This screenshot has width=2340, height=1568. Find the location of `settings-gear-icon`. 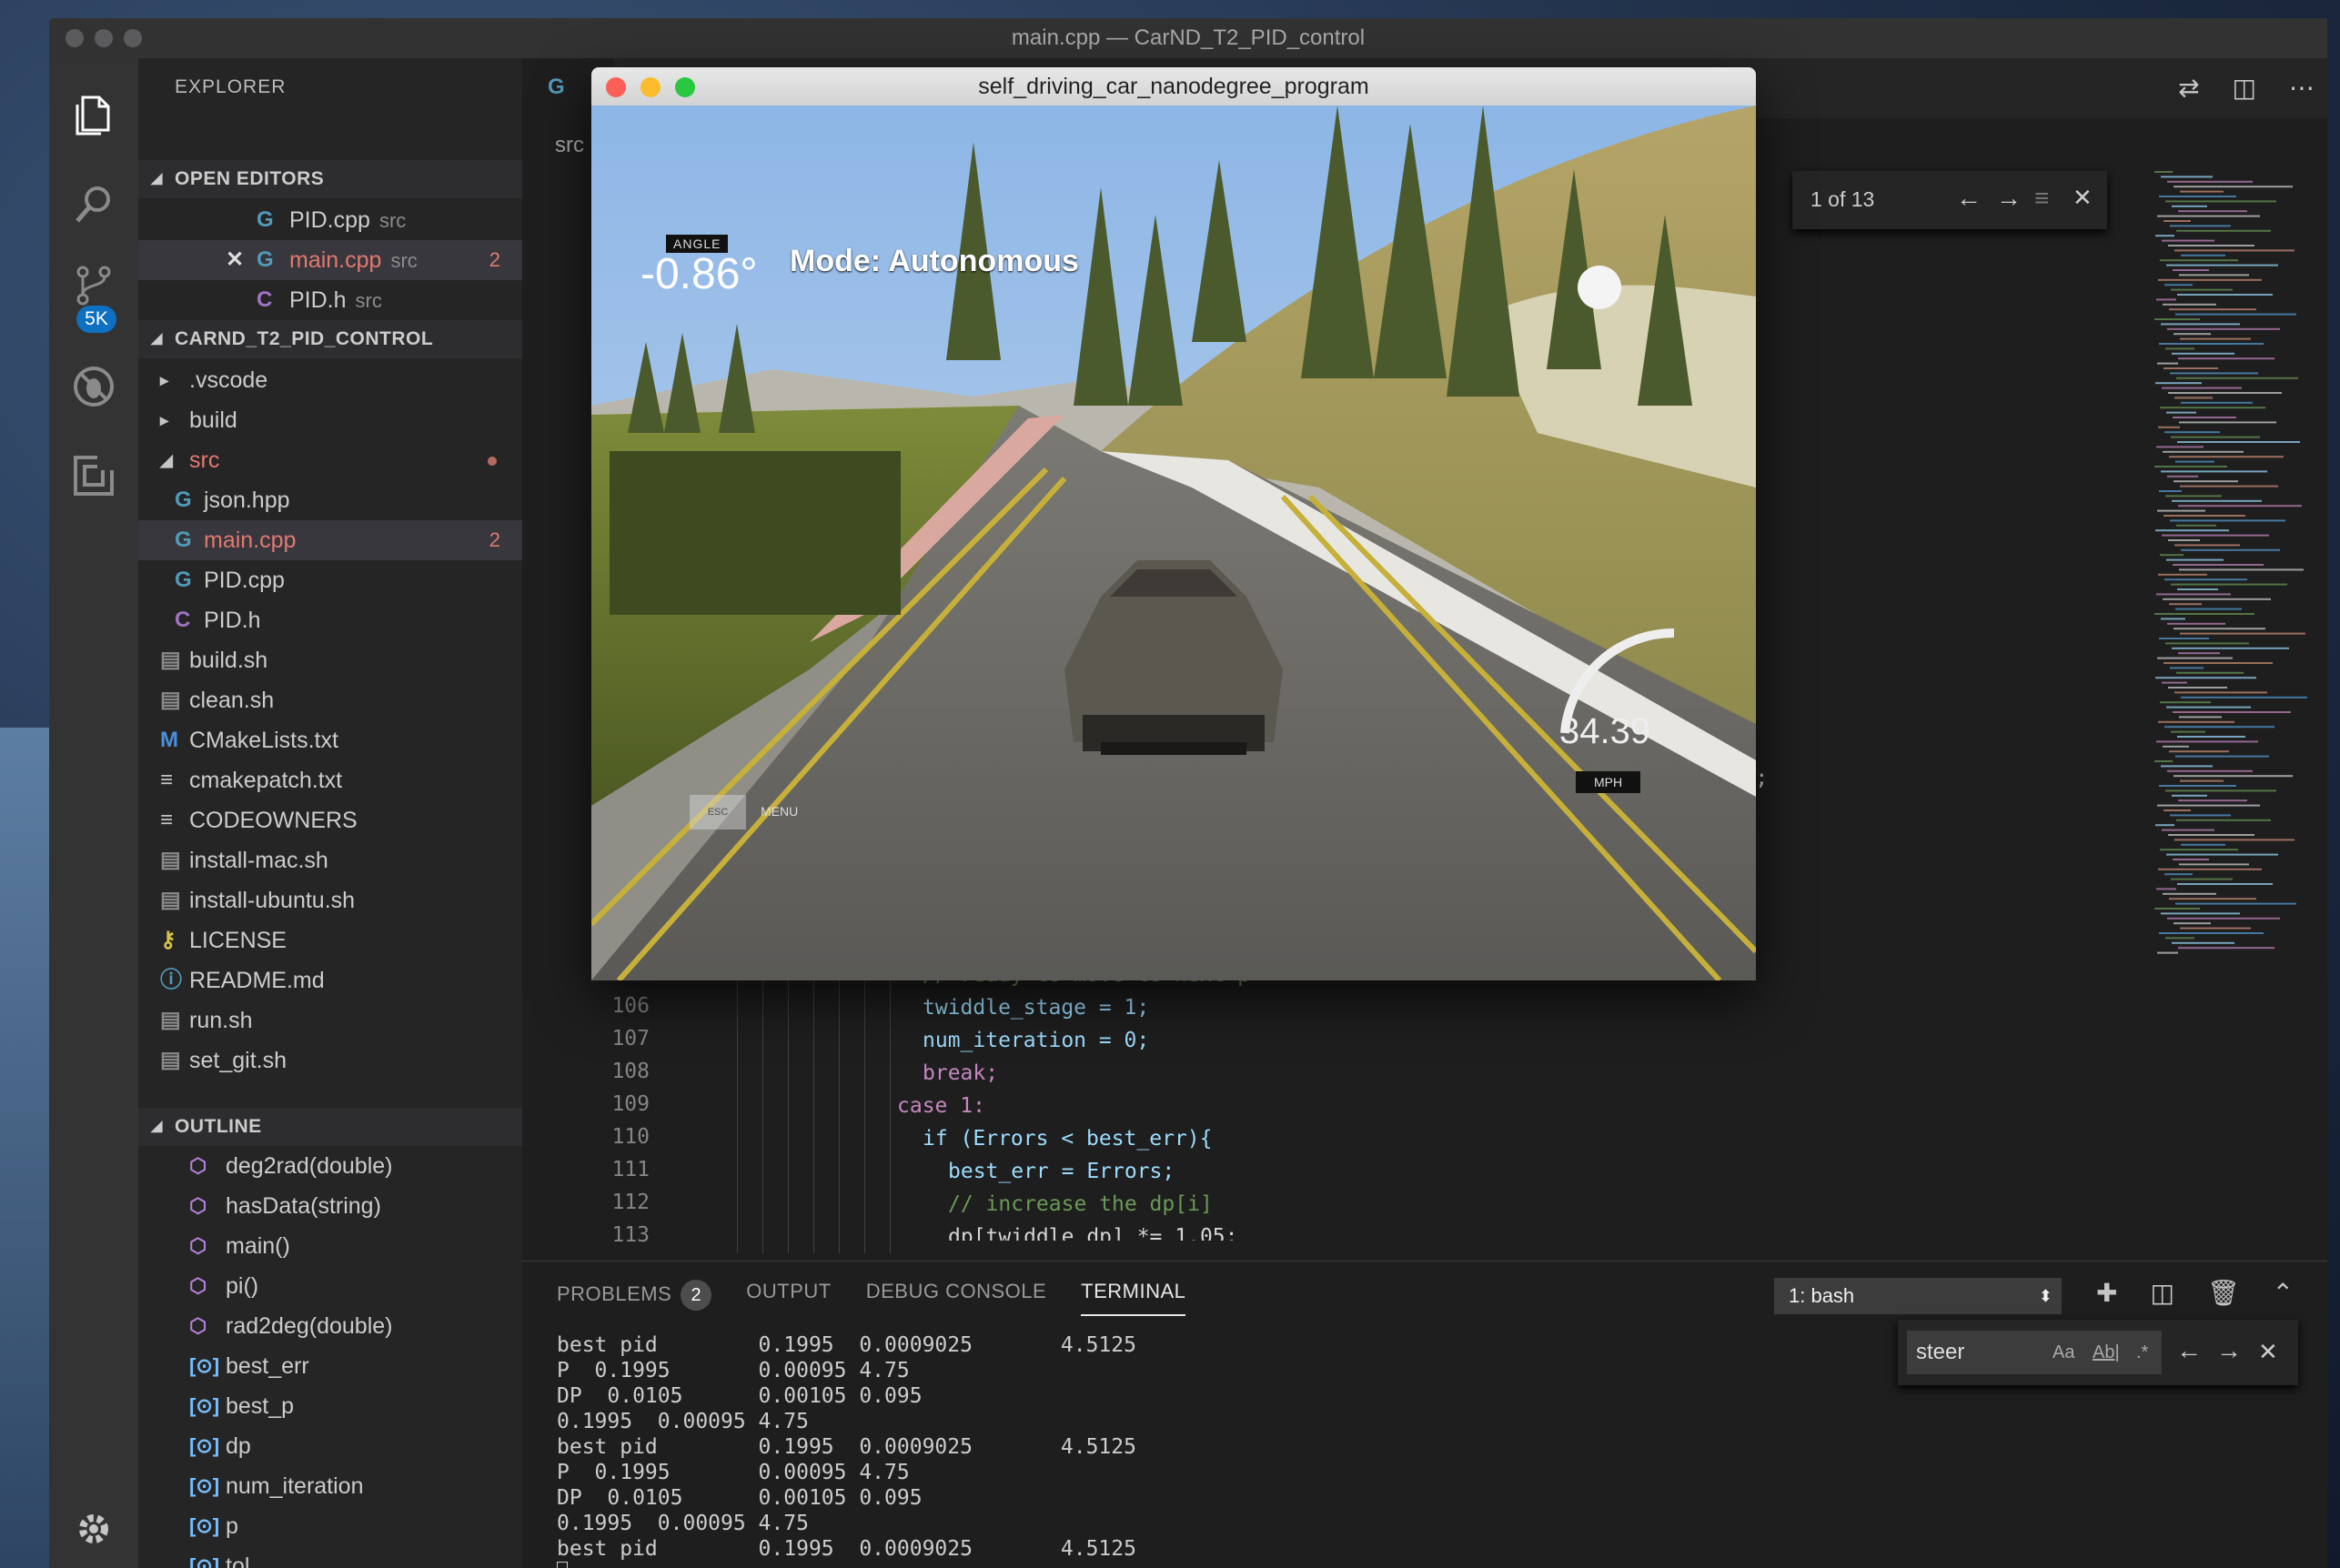

settings-gear-icon is located at coordinates (94, 1529).